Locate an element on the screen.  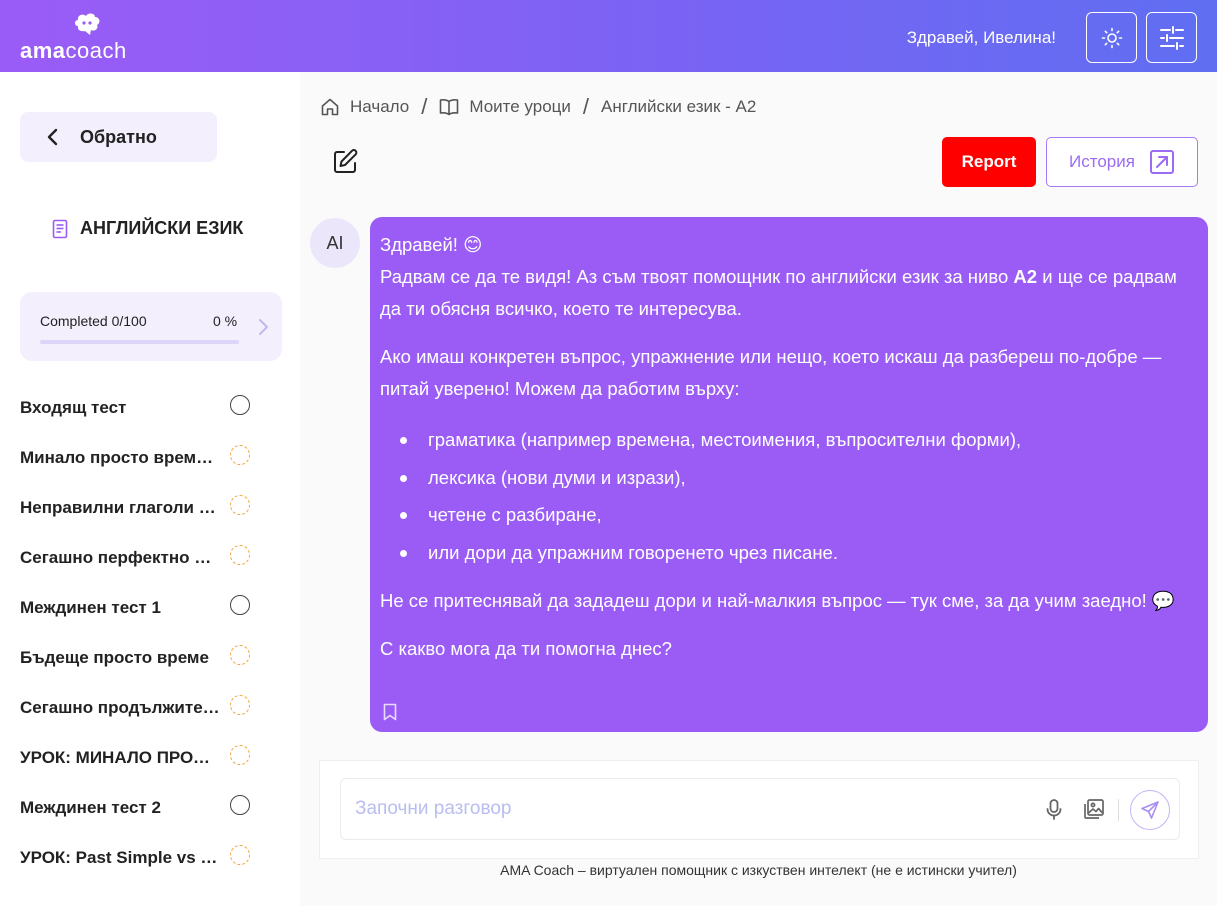
breadcrumb-lessons: Моите уроци is located at coordinates (505, 107).